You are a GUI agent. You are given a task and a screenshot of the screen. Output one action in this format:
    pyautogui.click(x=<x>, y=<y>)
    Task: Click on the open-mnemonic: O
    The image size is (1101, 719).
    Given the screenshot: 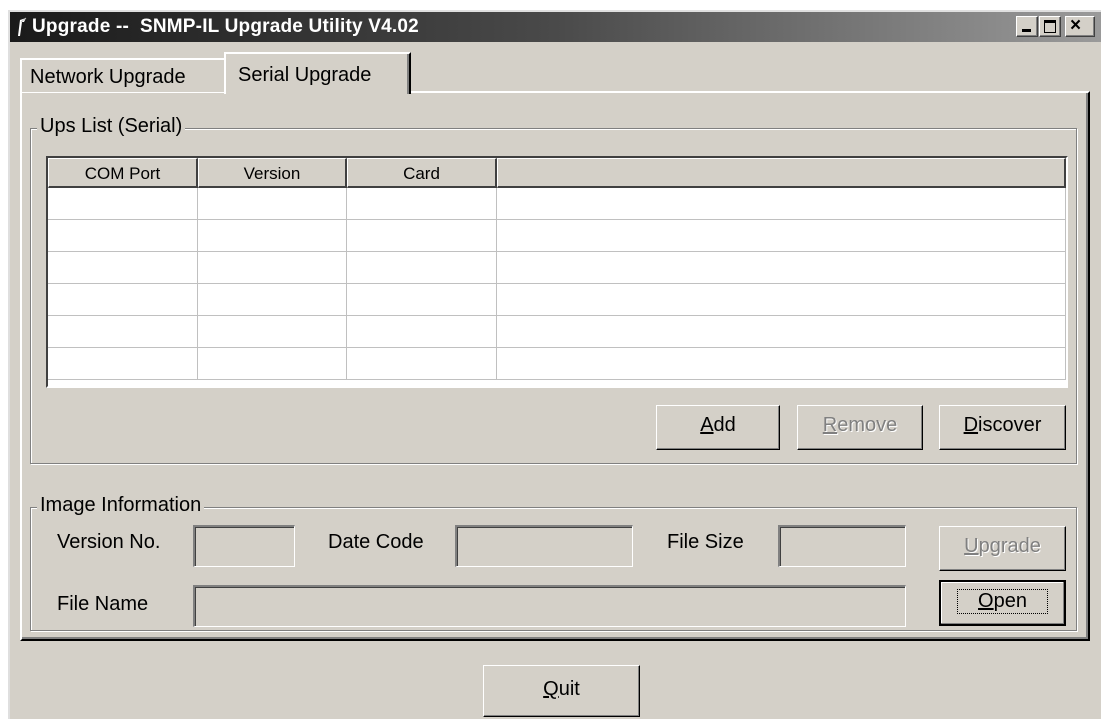 What is the action you would take?
    pyautogui.click(x=986, y=601)
    